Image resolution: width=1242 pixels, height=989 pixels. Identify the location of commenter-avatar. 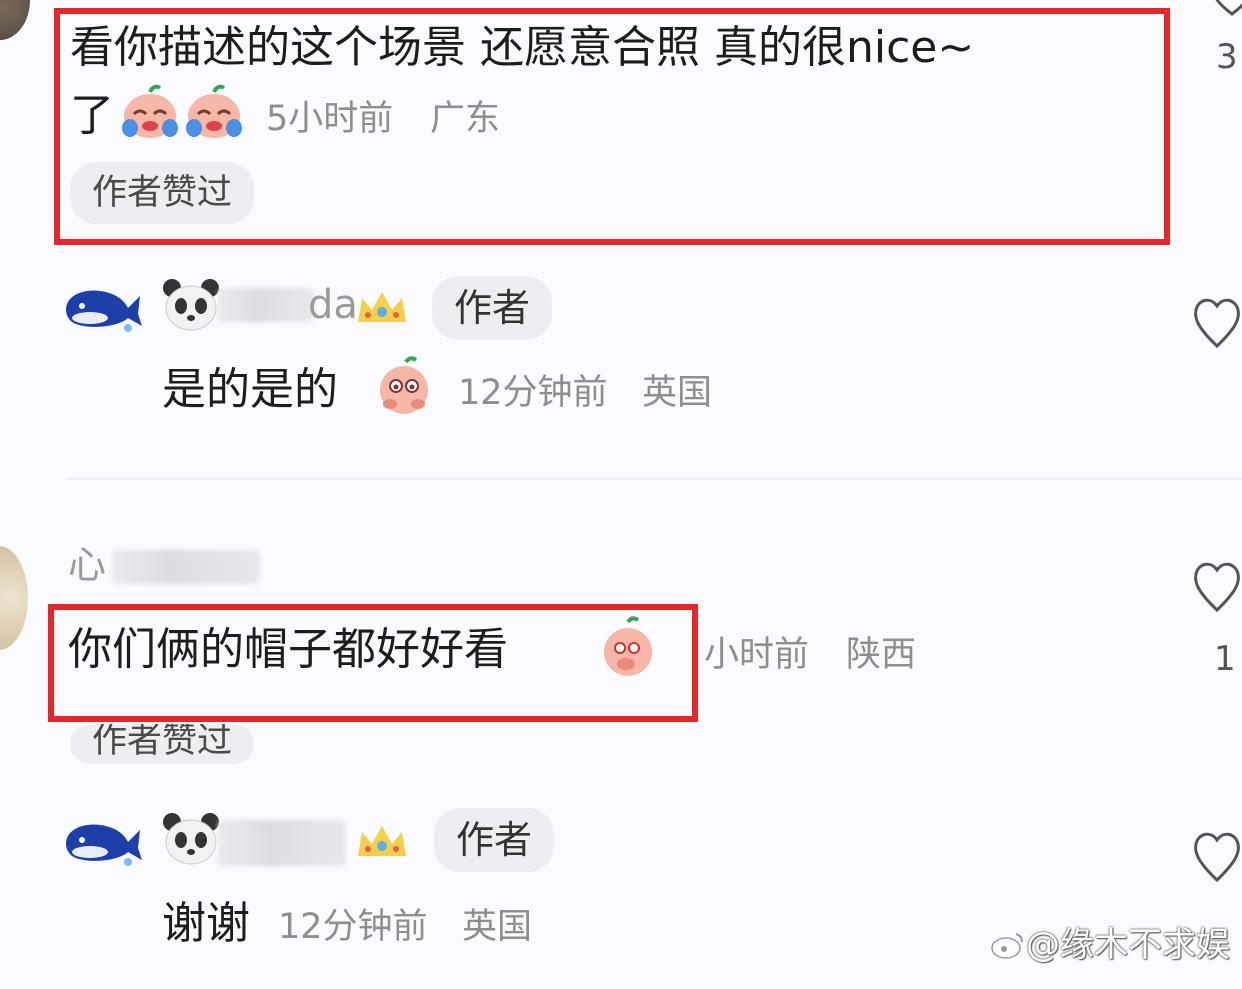
(14, 598).